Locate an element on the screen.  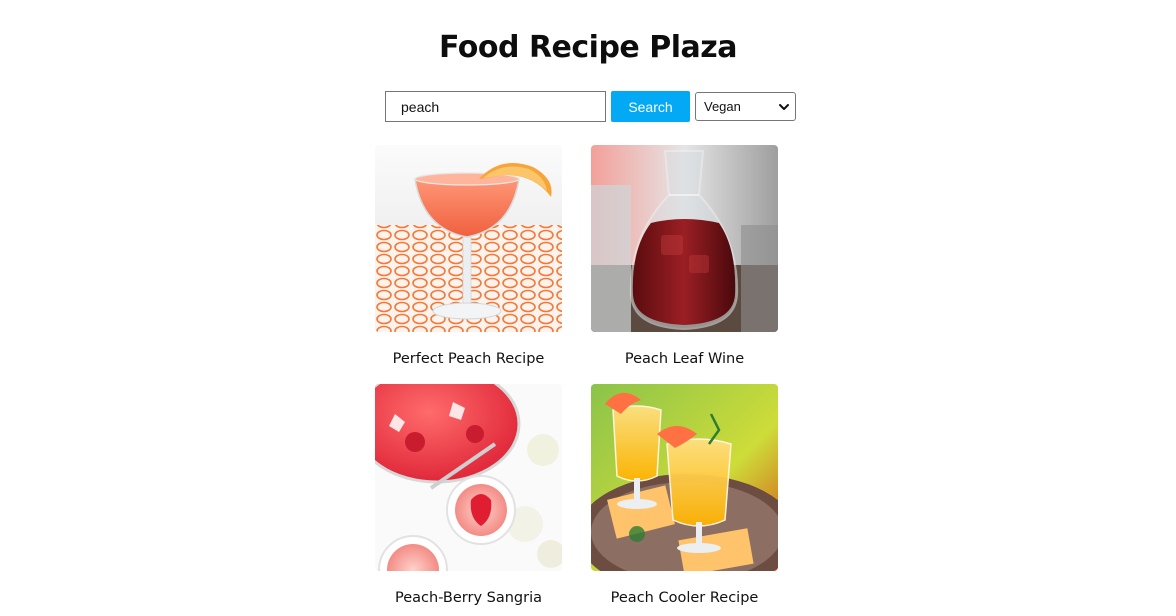
search-input is located at coordinates (495, 106).